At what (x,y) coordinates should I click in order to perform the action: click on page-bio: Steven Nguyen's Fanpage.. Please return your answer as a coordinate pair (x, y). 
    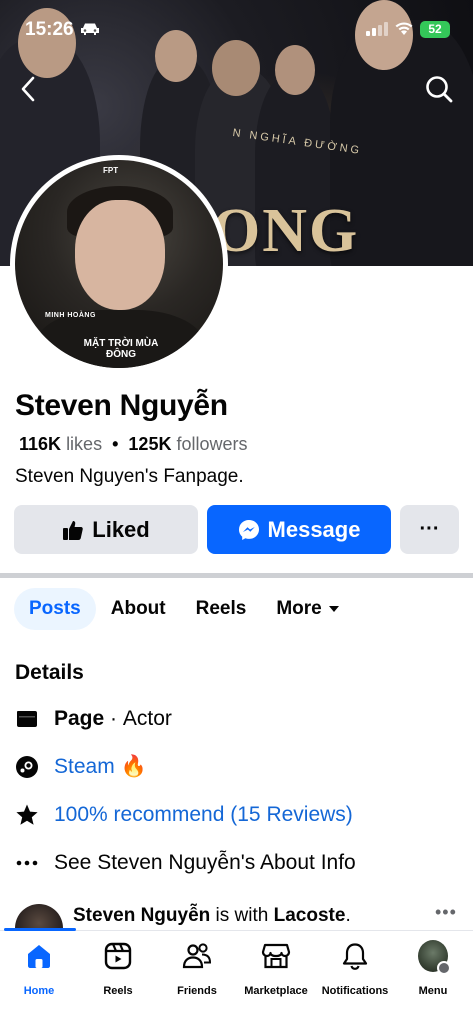
    Looking at the image, I should click on (129, 476).